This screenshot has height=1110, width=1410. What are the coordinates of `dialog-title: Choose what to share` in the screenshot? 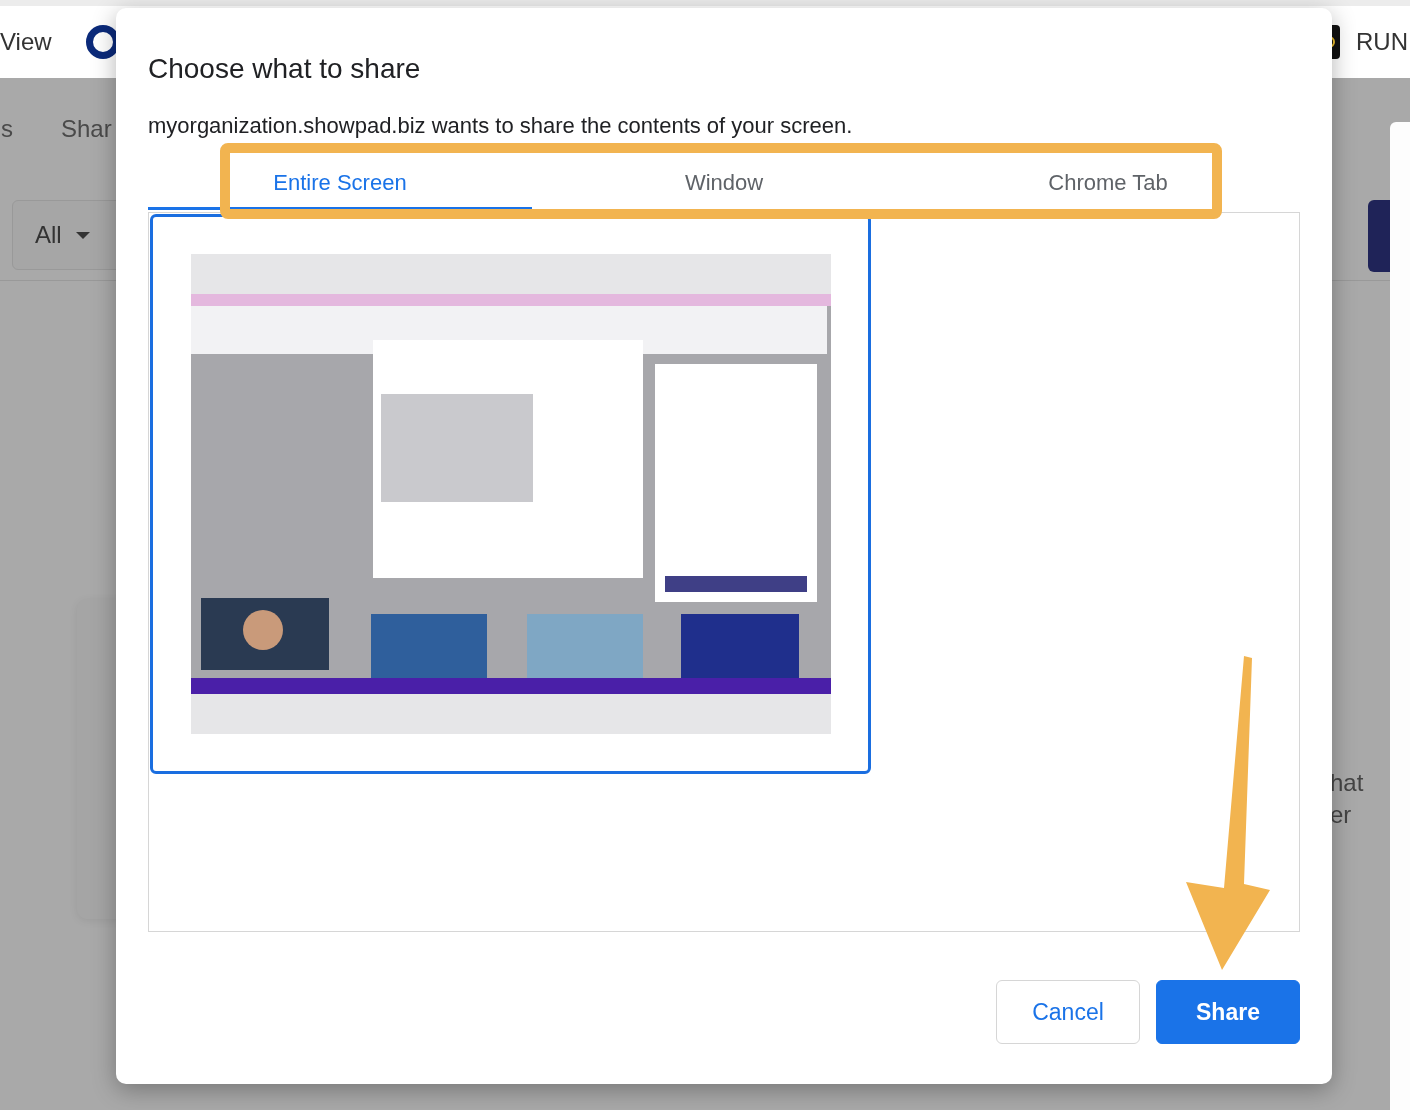 It's located at (285, 69).